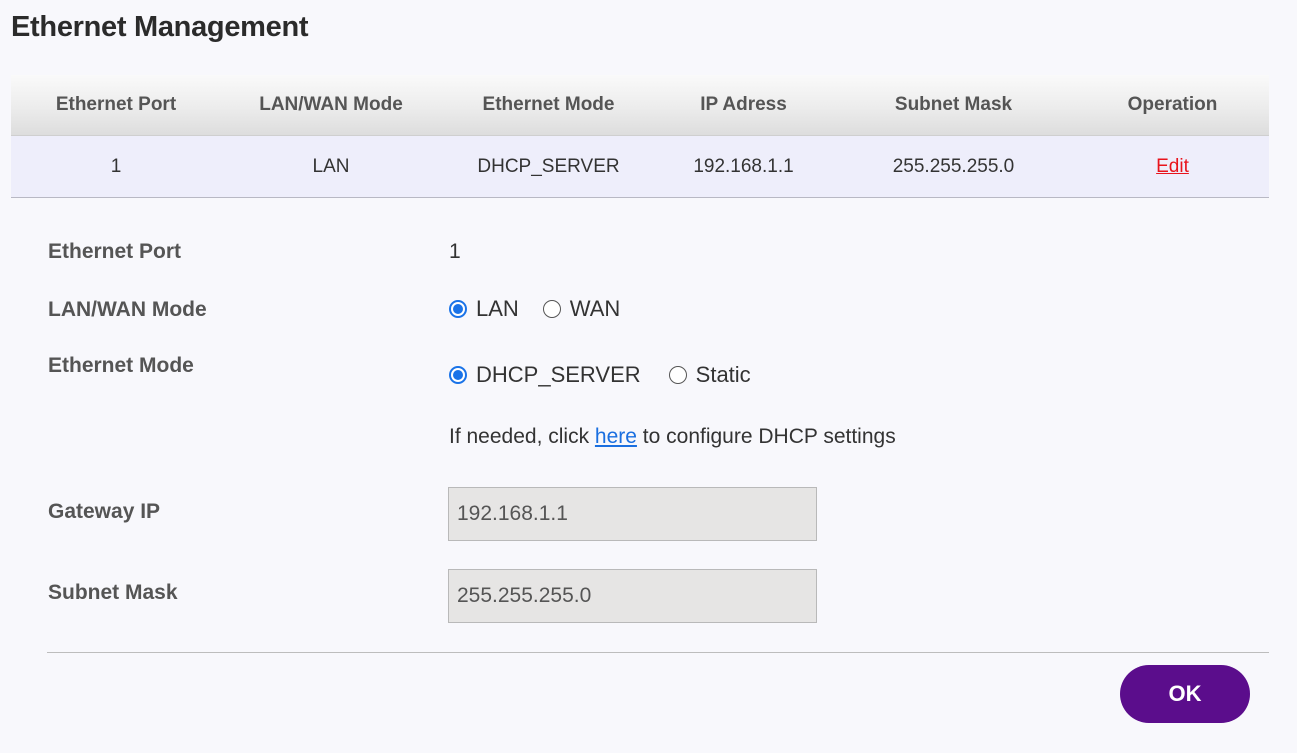  What do you see at coordinates (113, 592) in the screenshot?
I see `subnet-mask-label: Subnet Mask` at bounding box center [113, 592].